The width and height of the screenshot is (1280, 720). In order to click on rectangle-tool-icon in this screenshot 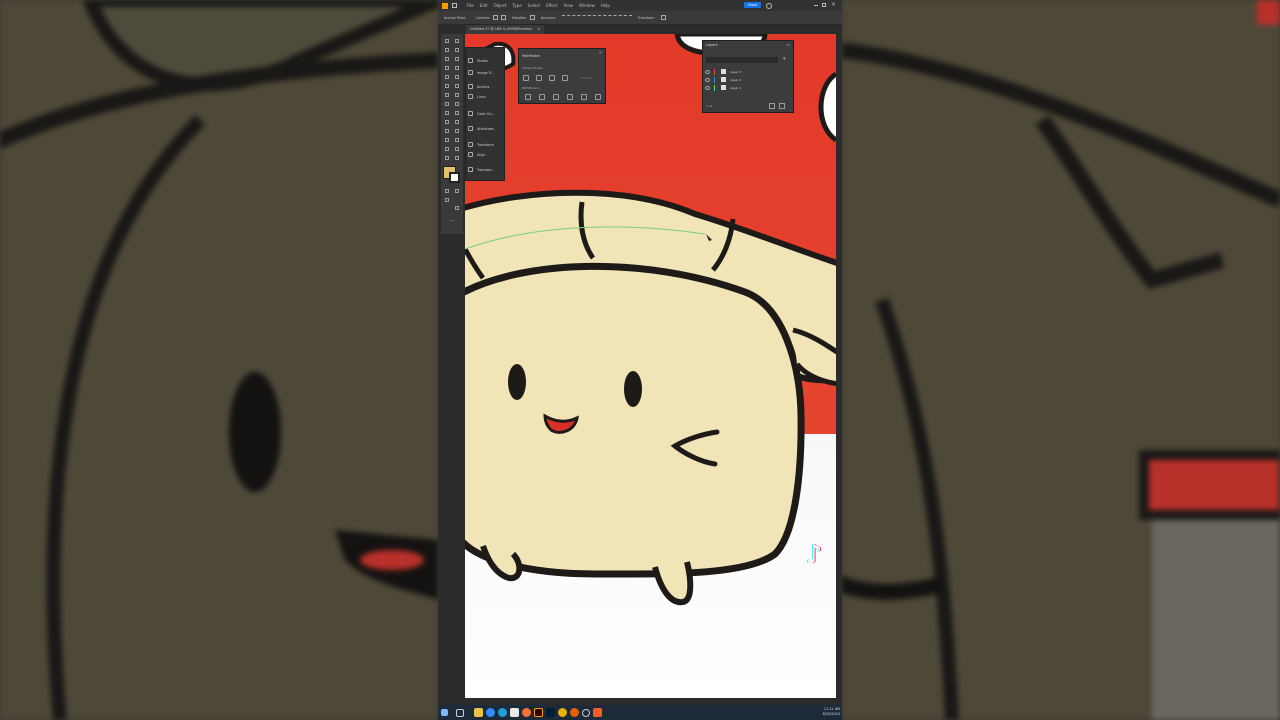, I will do `click(446, 76)`.